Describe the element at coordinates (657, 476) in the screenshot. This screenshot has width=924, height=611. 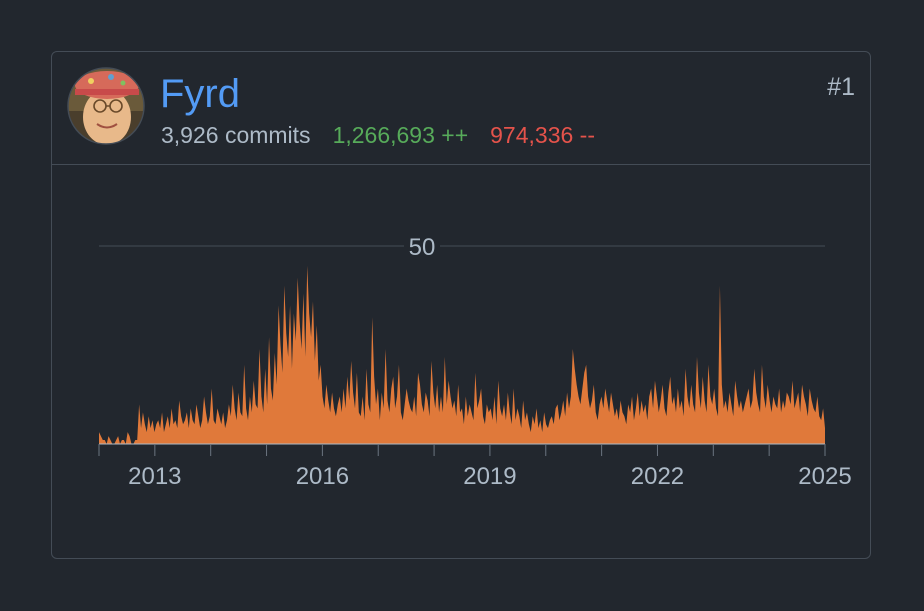
I see `x-tick-label: 2022` at that location.